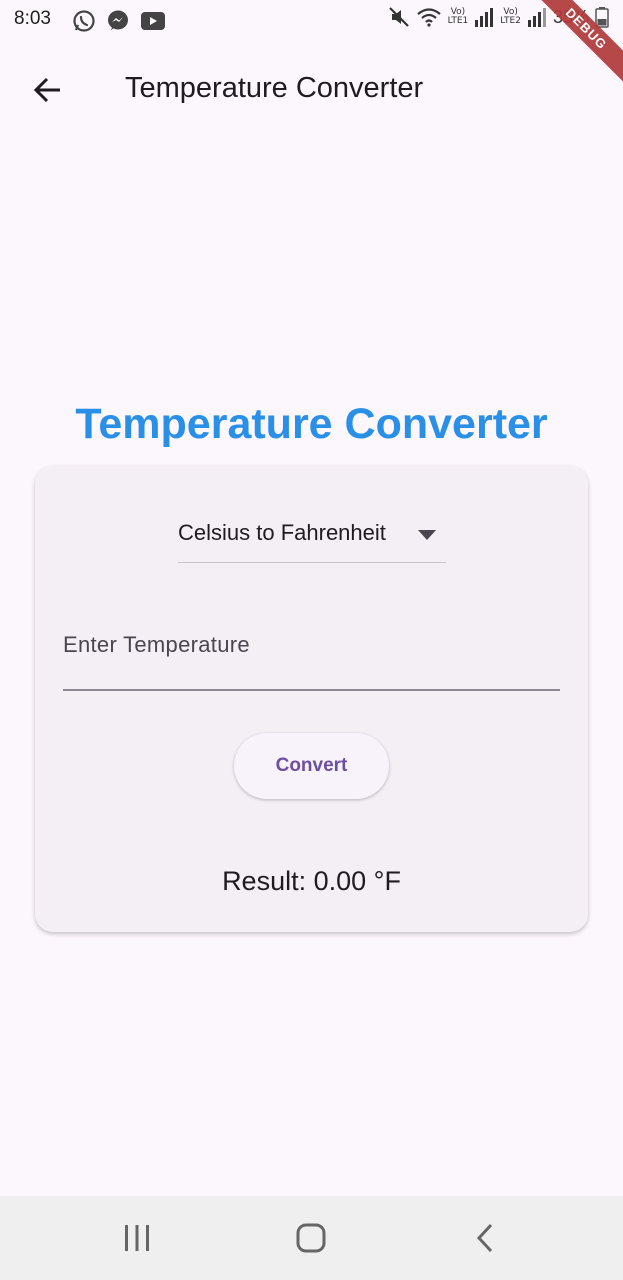 Image resolution: width=623 pixels, height=1280 pixels. I want to click on conversion-dropdown: Celsius to Fahrenheit, so click(312, 539).